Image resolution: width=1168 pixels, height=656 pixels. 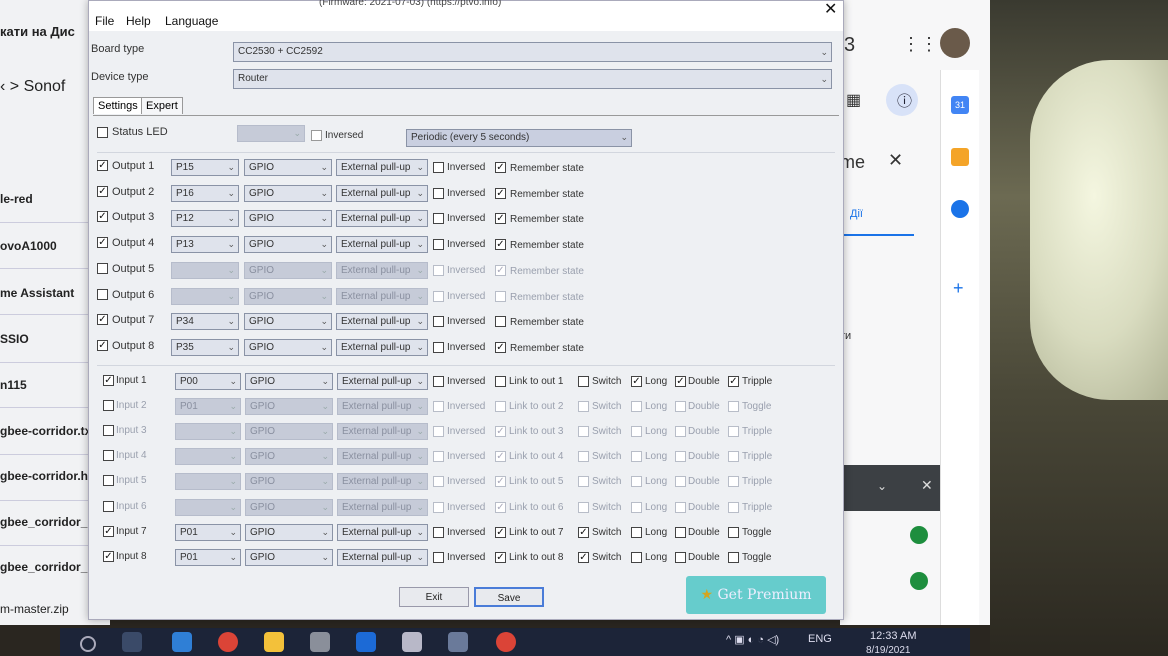 What do you see at coordinates (205, 245) in the screenshot?
I see `output-pin-select: P13 ⌄` at bounding box center [205, 245].